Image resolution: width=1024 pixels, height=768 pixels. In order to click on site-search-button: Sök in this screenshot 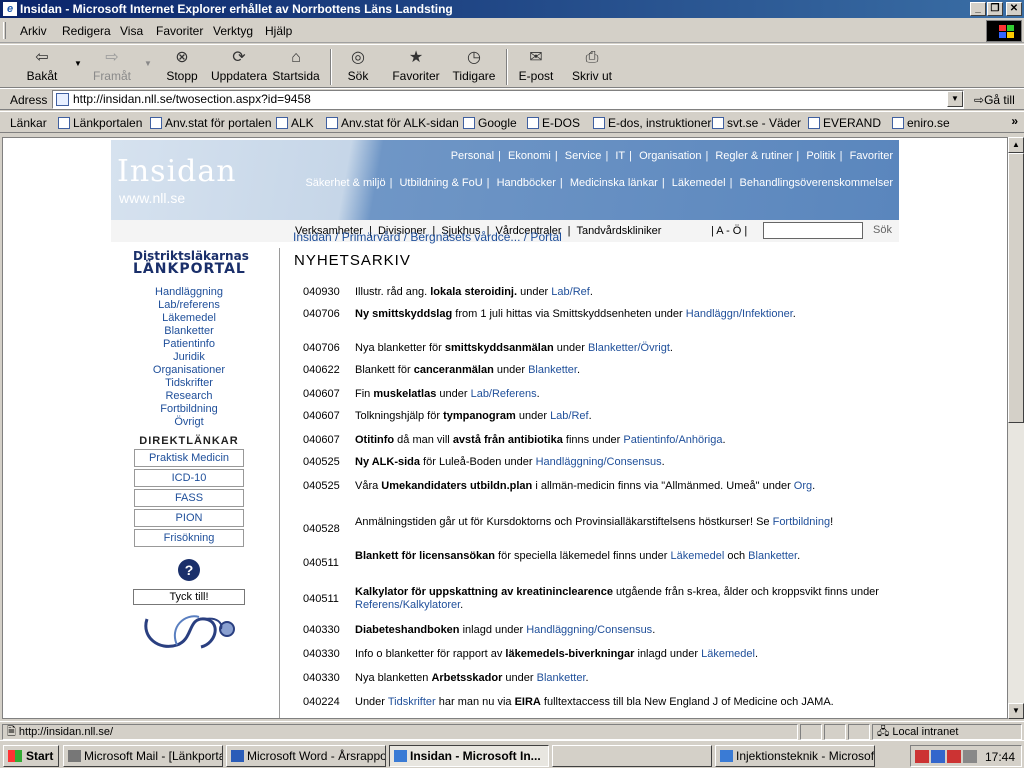, I will do `click(882, 230)`.